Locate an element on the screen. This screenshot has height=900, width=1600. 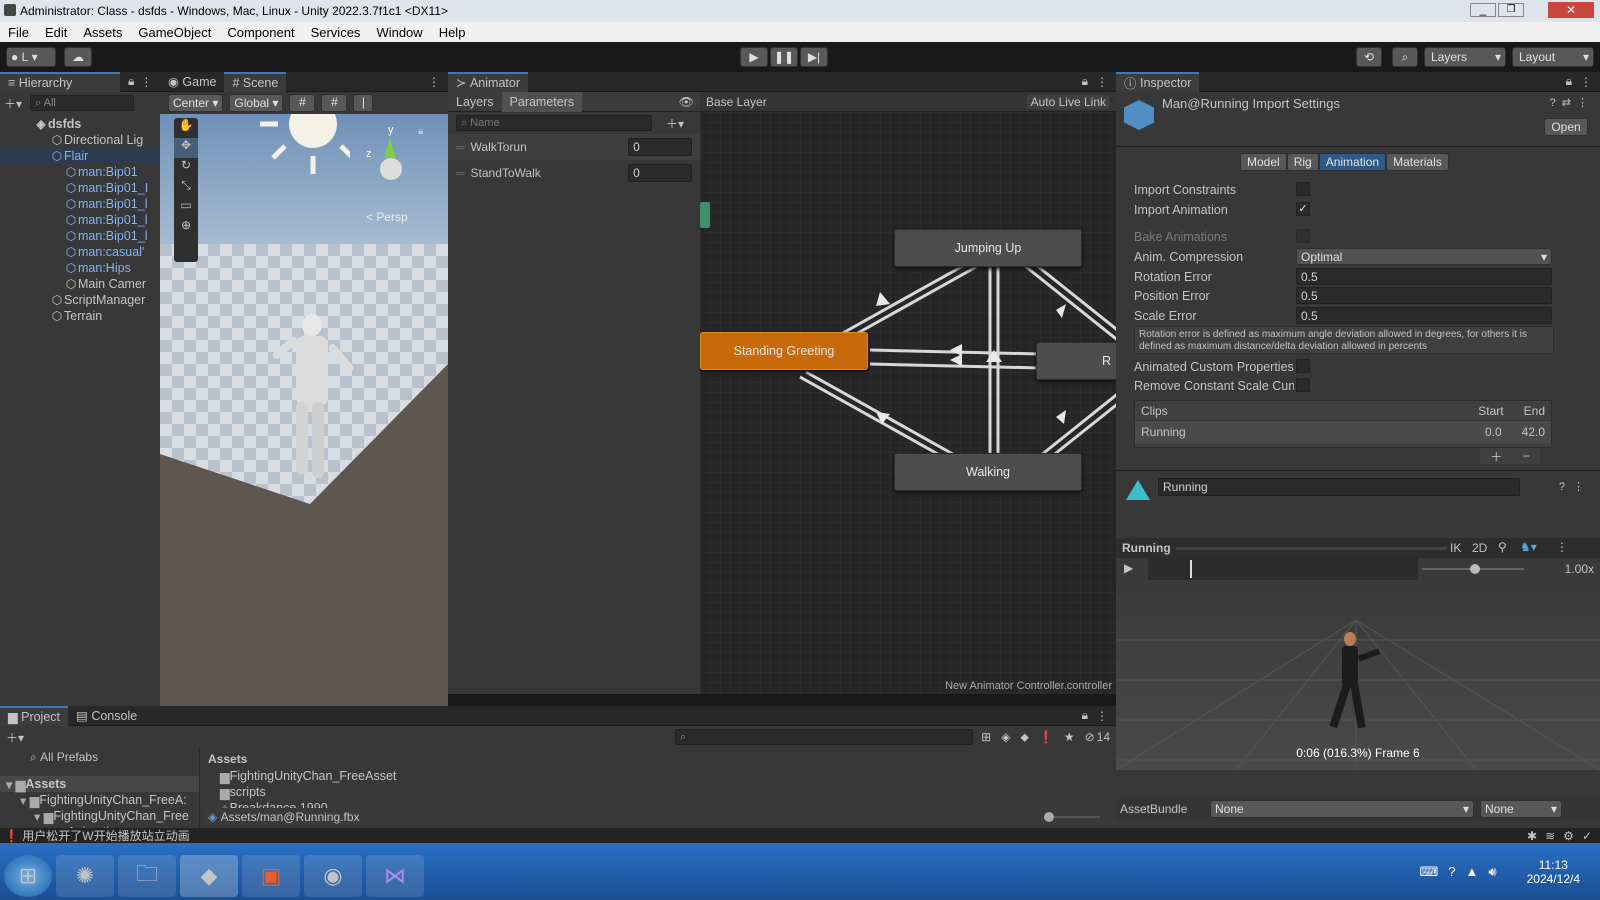
hierarchy-item: ⬡ Flair is located at coordinates (80, 156).